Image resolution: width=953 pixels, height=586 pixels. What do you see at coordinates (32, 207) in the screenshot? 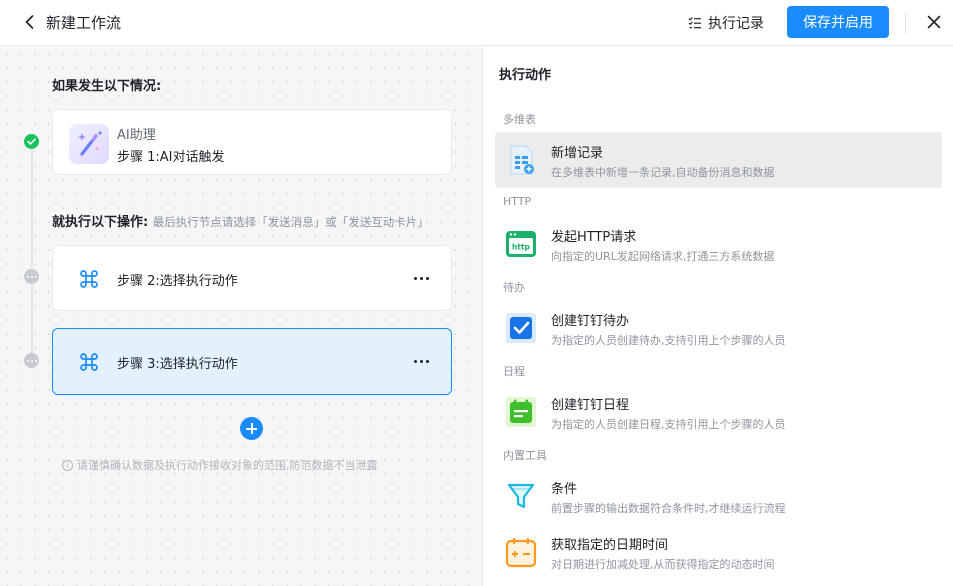
I see `flow-connector` at bounding box center [32, 207].